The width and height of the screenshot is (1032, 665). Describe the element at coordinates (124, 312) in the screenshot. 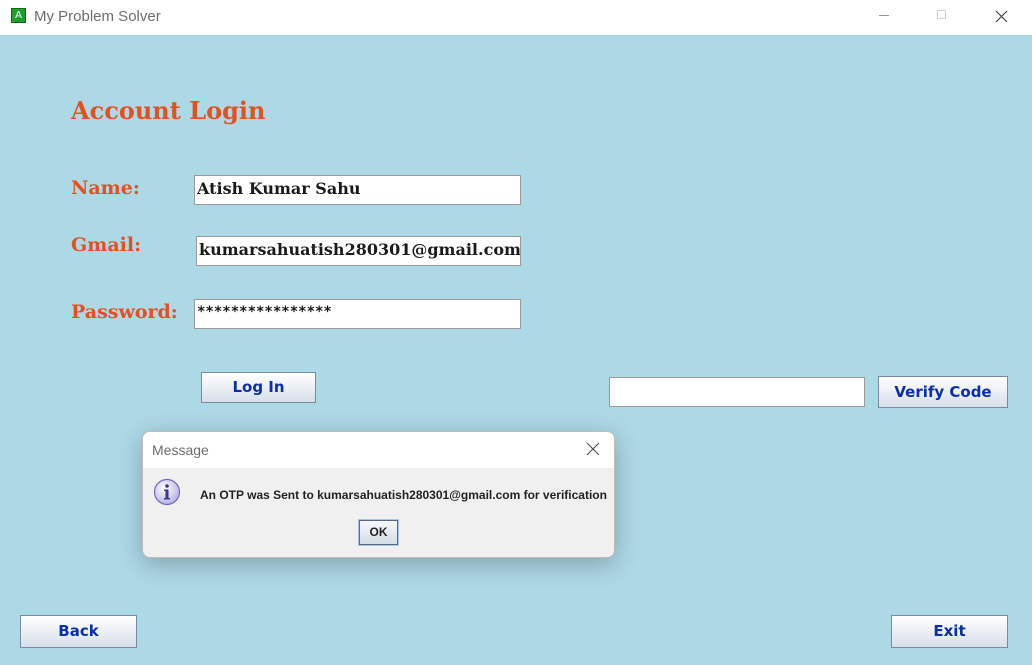

I see `password-label: Password:` at that location.